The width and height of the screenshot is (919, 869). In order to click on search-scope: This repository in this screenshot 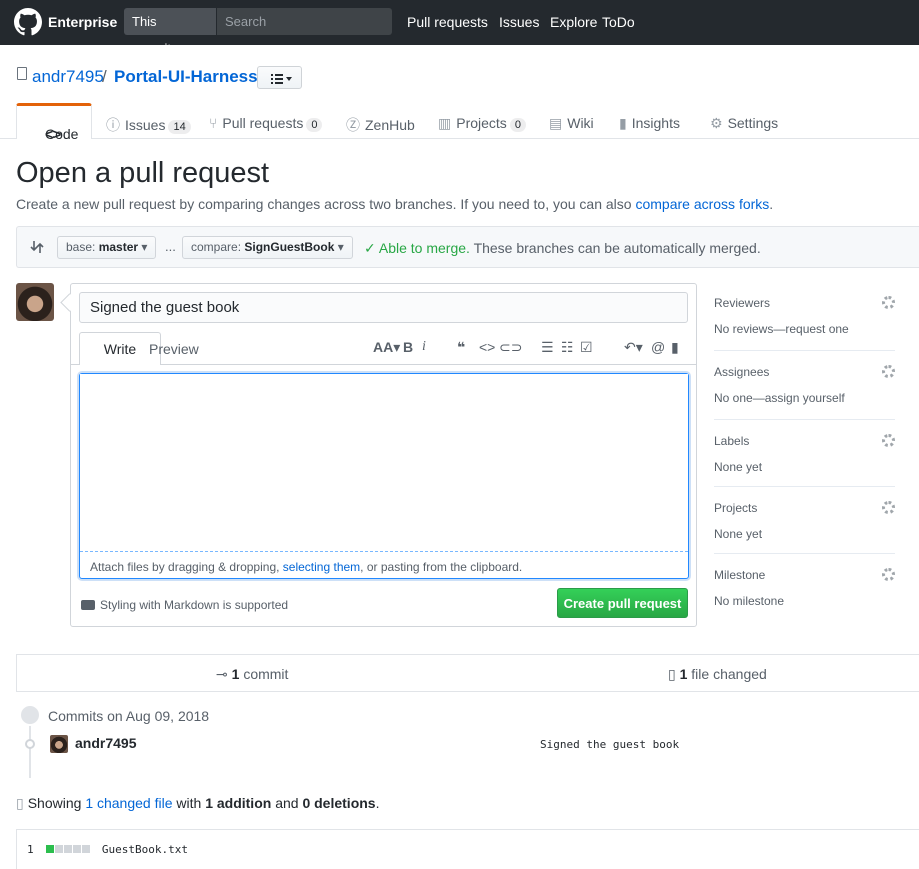, I will do `click(170, 32)`.